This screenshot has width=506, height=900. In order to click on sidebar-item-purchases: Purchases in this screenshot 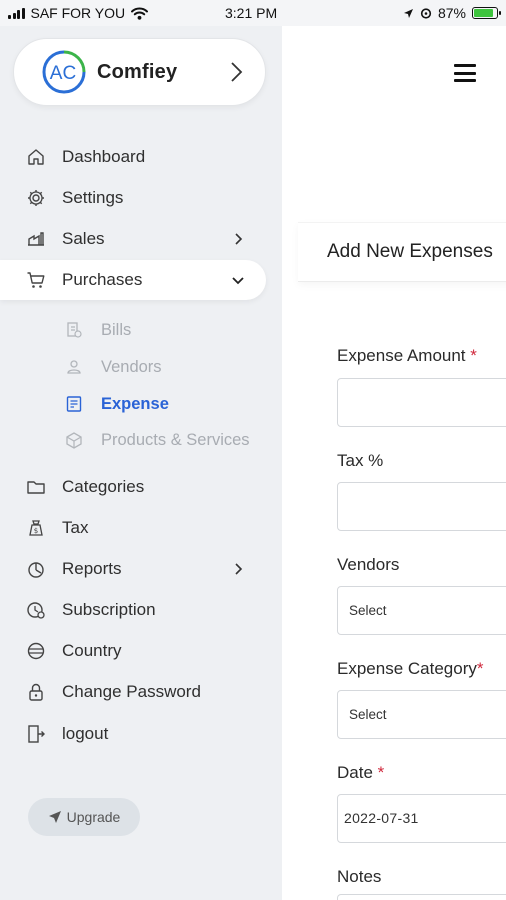, I will do `click(133, 280)`.